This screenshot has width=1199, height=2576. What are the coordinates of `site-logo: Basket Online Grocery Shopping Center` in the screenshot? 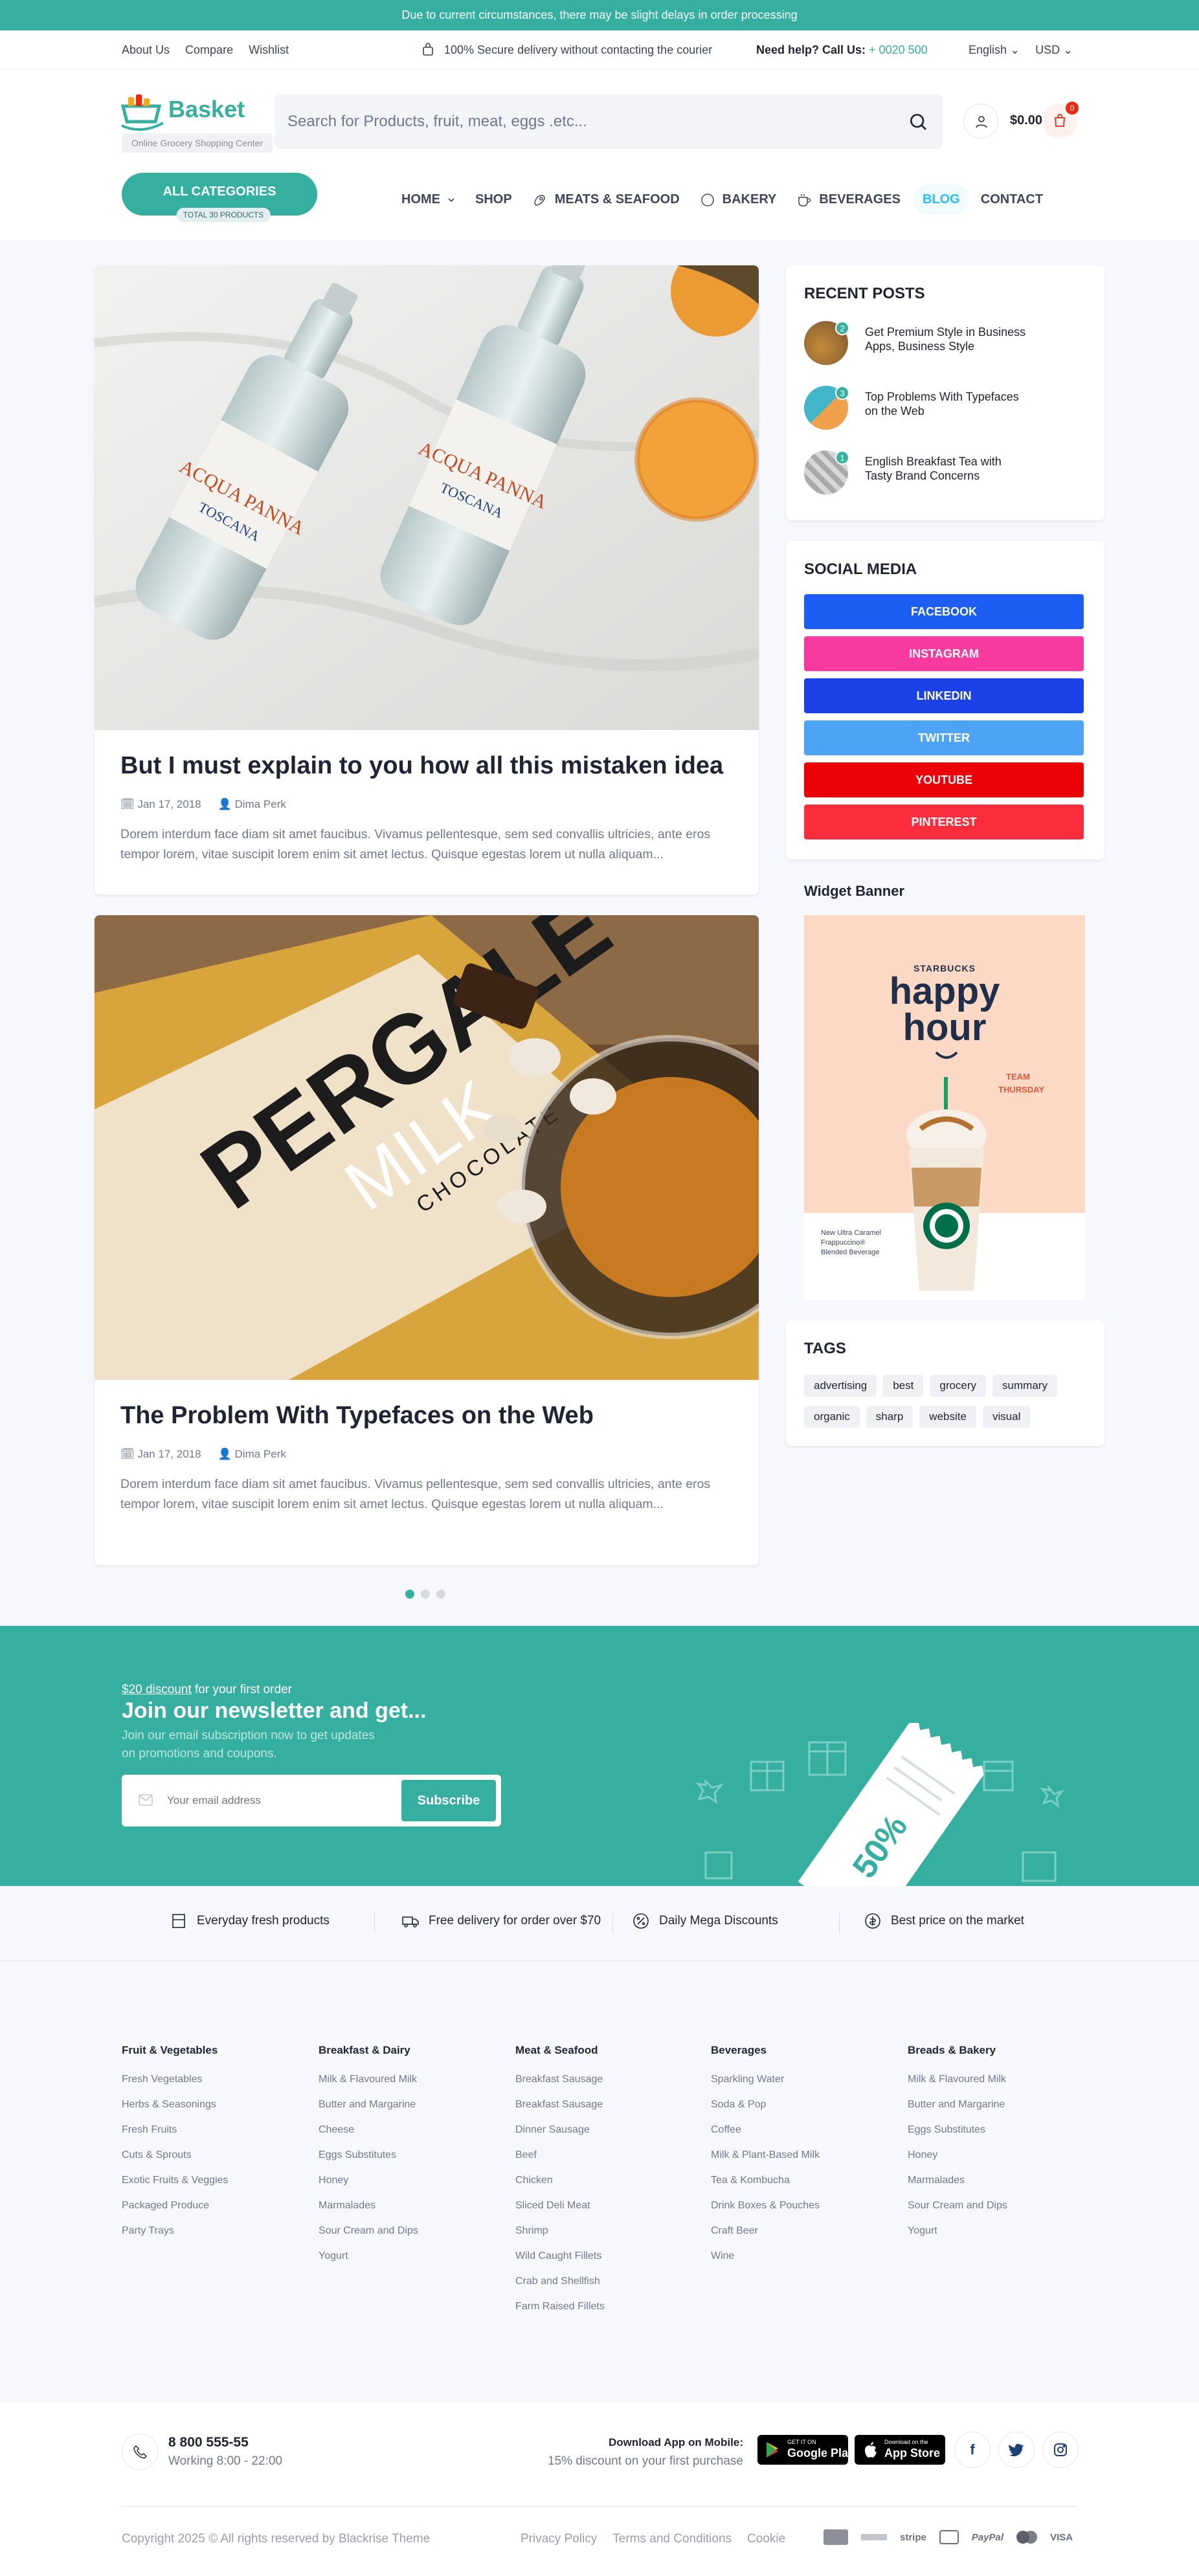 It's located at (196, 122).